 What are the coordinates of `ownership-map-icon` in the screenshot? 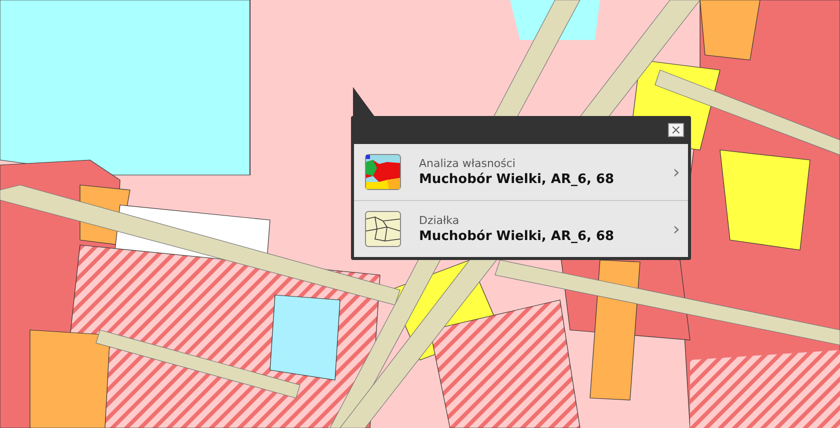 It's located at (383, 172).